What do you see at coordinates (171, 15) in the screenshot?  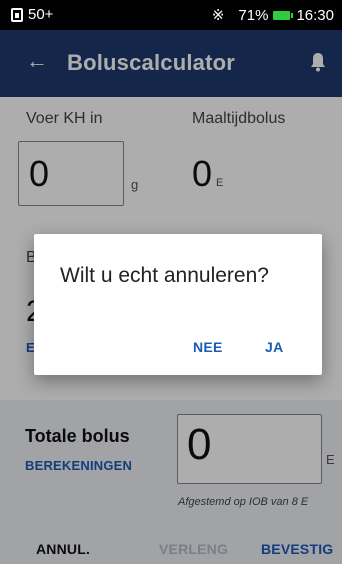 I see `status-bar: 50+ ※ 71% 16:30` at bounding box center [171, 15].